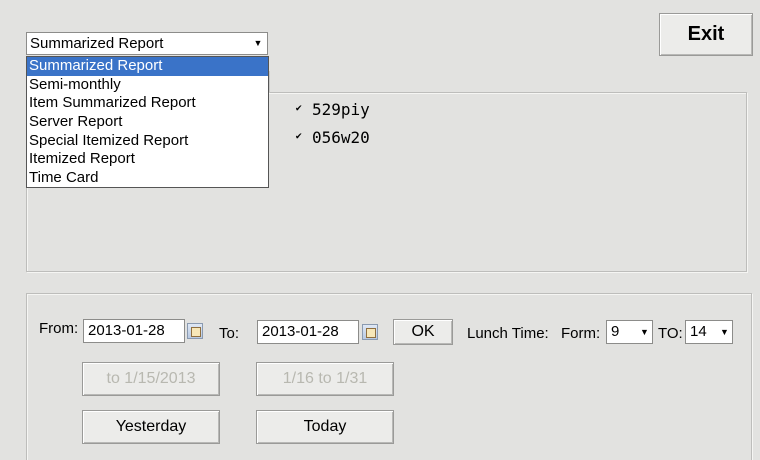 The image size is (760, 460). Describe the element at coordinates (147, 178) in the screenshot. I see `dropdown-option: Time Card` at that location.